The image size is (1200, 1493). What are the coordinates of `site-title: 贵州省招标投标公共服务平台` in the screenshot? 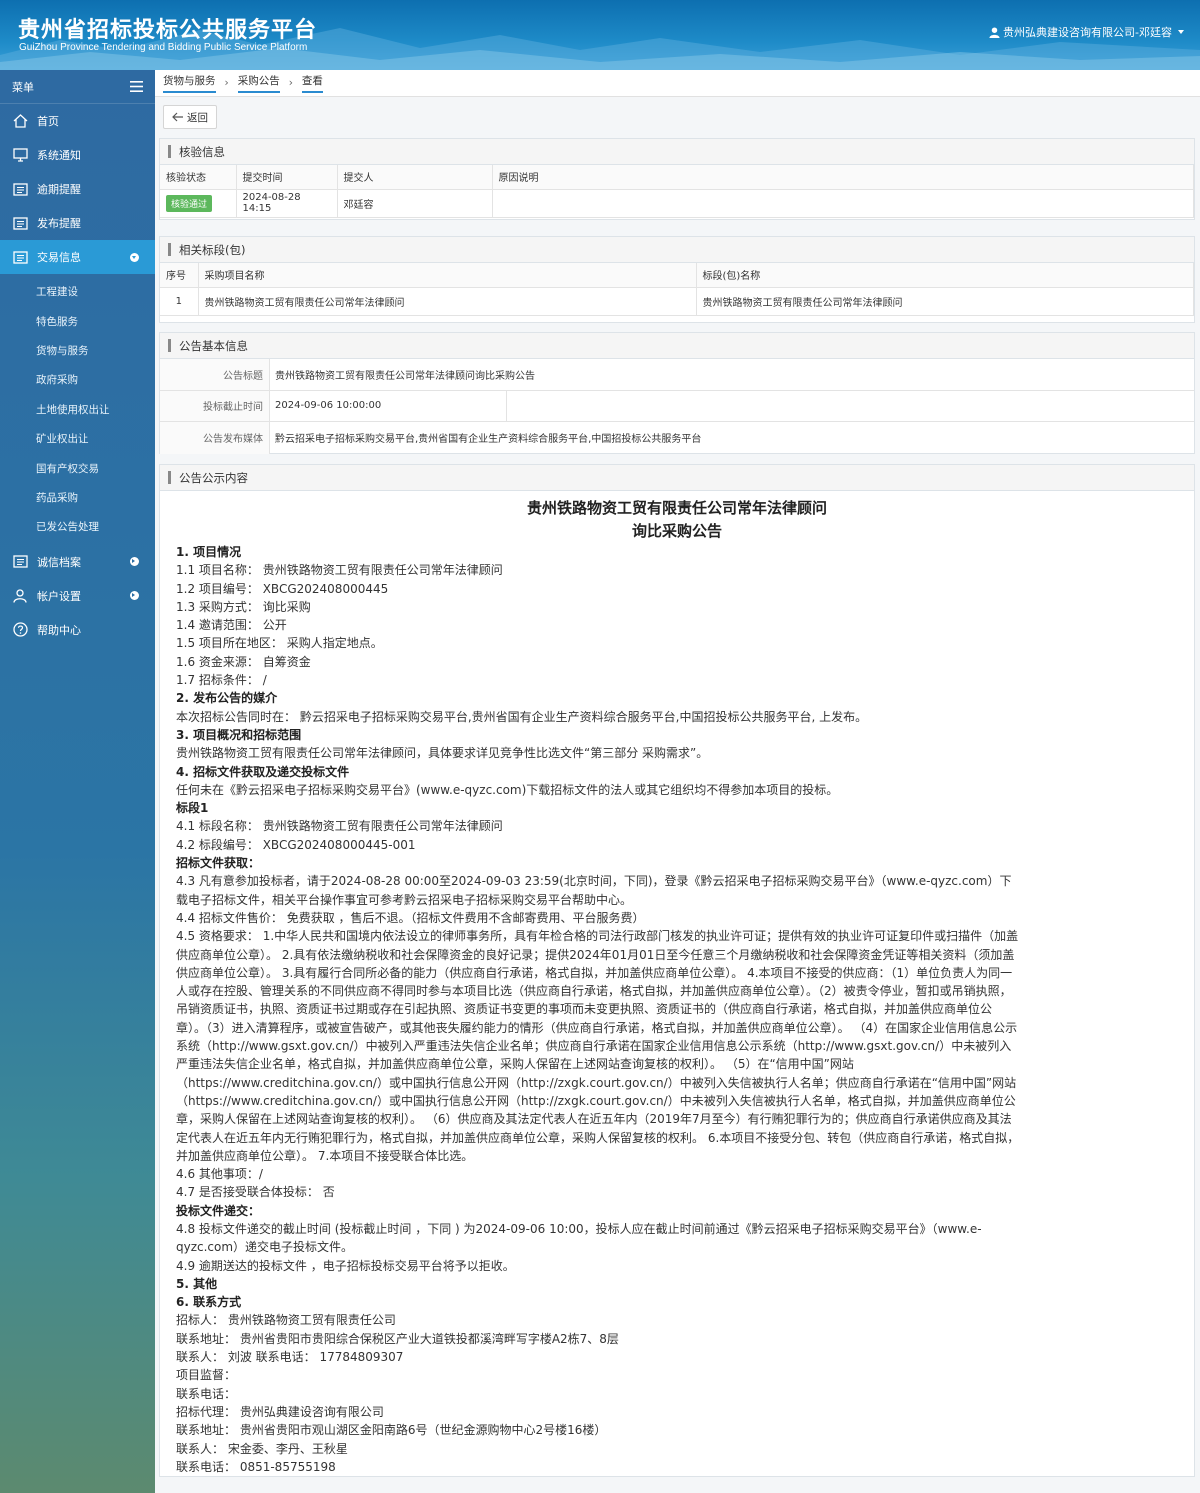 It's located at (168, 30).